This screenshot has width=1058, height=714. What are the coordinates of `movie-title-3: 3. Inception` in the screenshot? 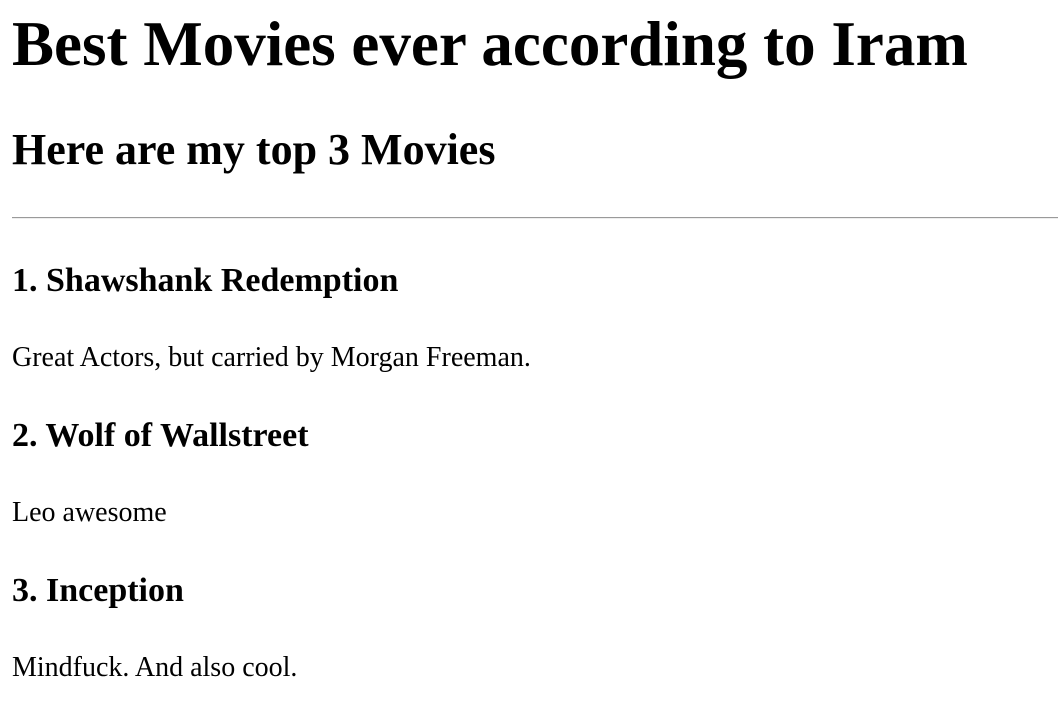 It's located at (98, 590).